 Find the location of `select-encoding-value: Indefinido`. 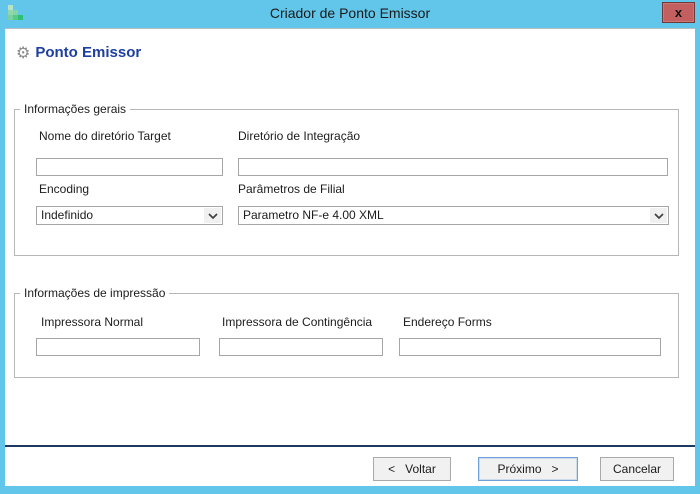

select-encoding-value: Indefinido is located at coordinates (67, 215).